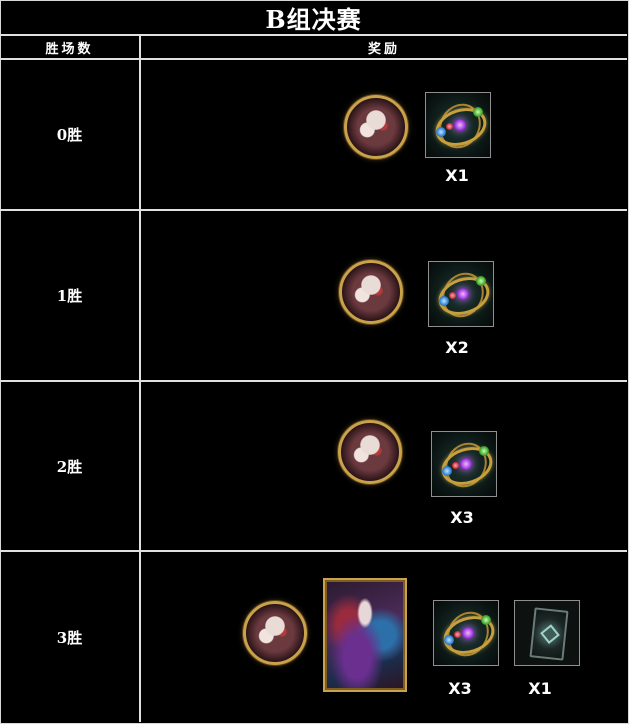 Image resolution: width=629 pixels, height=724 pixels. Describe the element at coordinates (69, 637) in the screenshot. I see `row-label-3: 3胜` at that location.